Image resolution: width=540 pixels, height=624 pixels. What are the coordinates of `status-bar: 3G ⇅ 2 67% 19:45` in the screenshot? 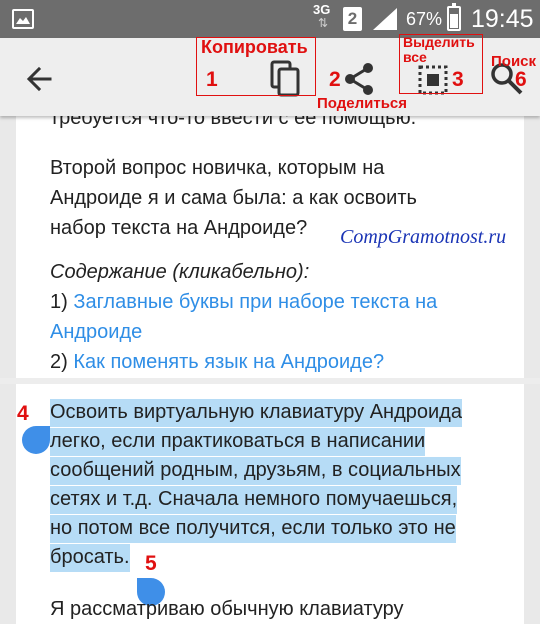 It's located at (270, 19).